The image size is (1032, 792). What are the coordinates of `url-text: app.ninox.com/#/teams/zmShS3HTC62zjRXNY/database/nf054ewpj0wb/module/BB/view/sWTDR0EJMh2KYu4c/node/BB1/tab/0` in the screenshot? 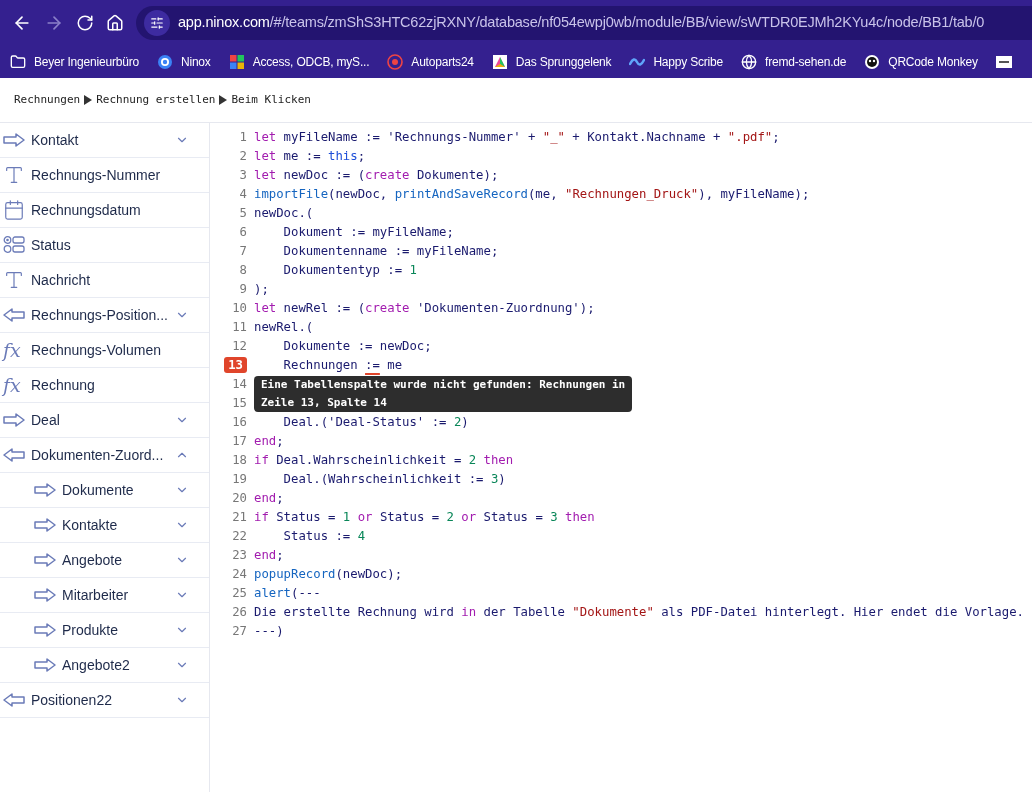 It's located at (581, 23).